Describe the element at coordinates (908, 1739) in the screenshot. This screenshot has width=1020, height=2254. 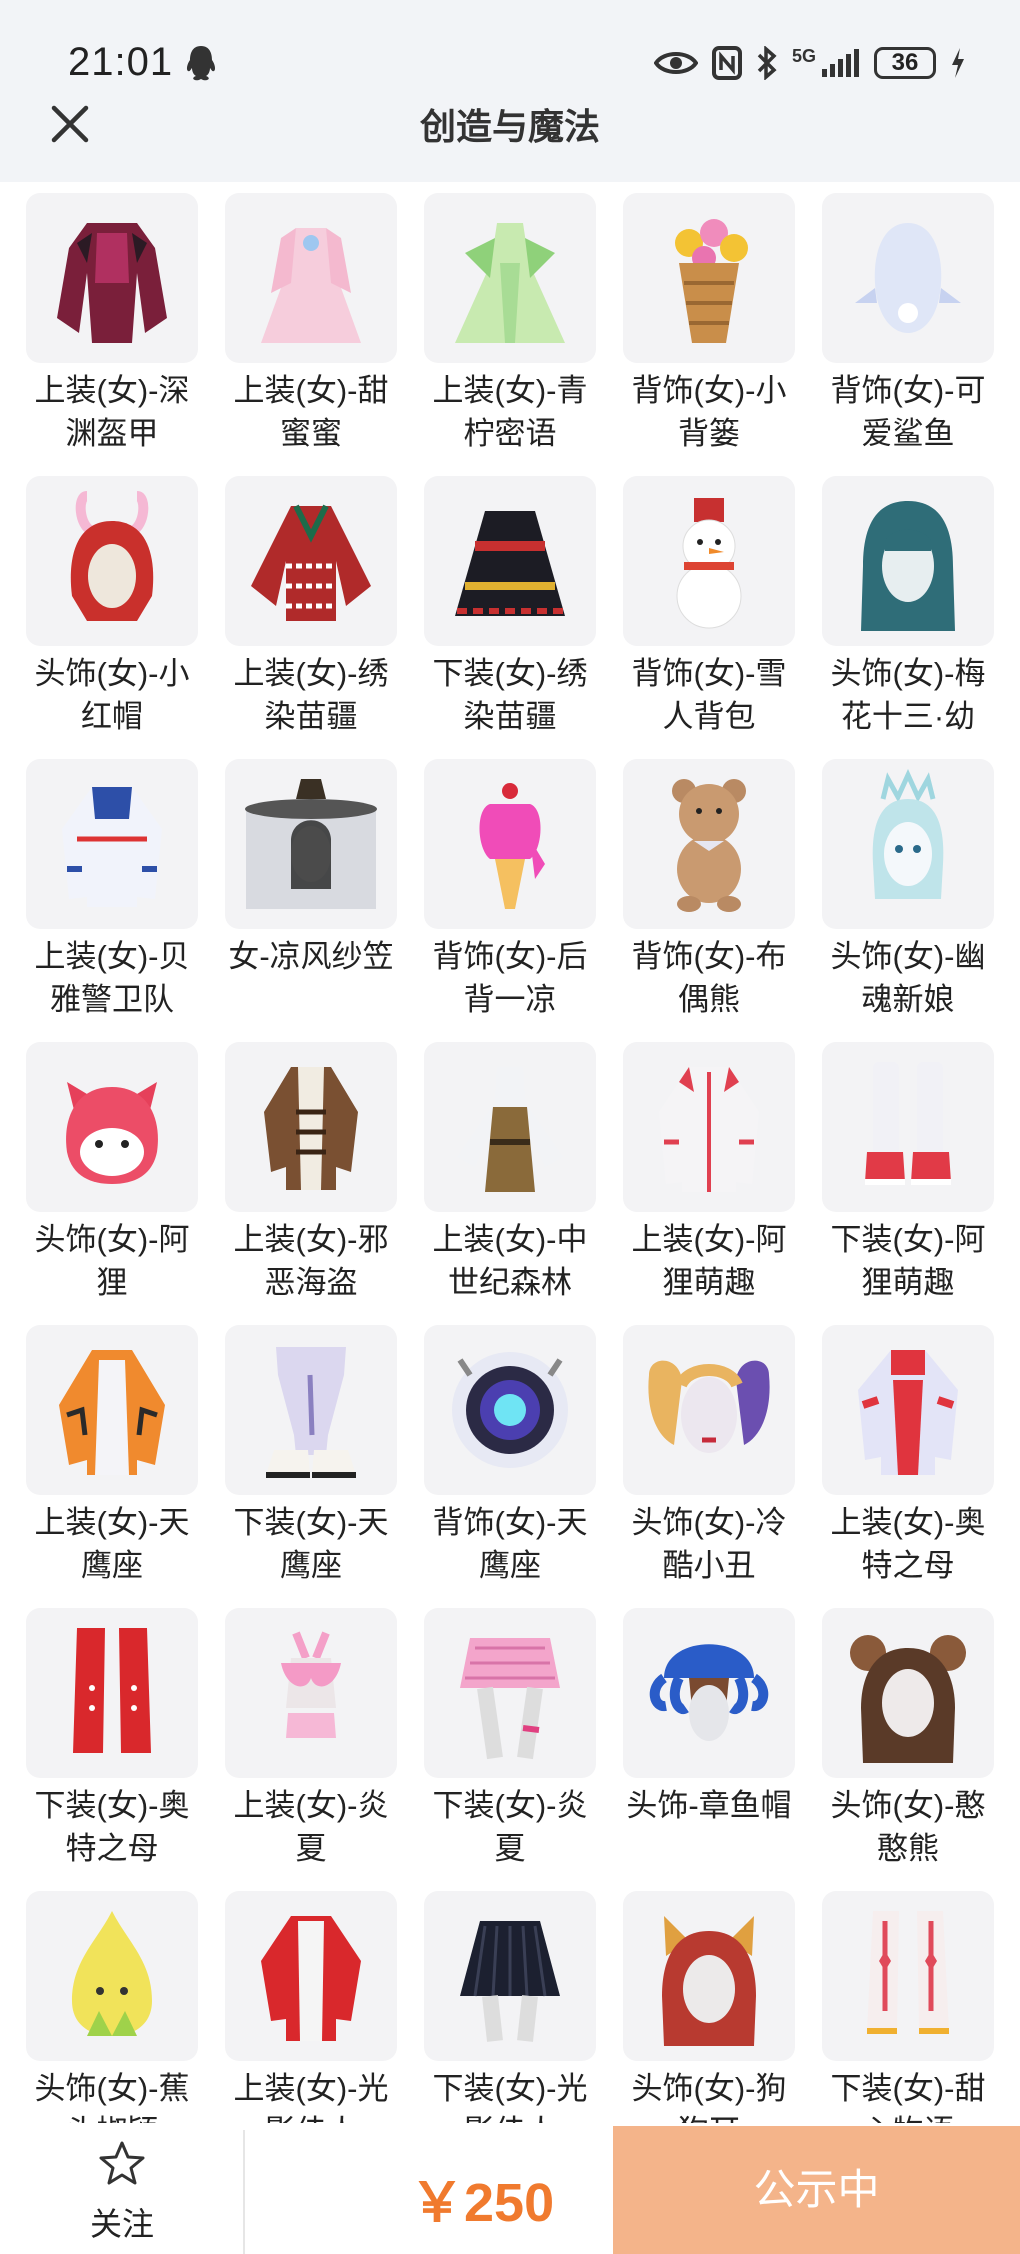
I see `item-card: 头饰(女)-憨憨熊` at that location.